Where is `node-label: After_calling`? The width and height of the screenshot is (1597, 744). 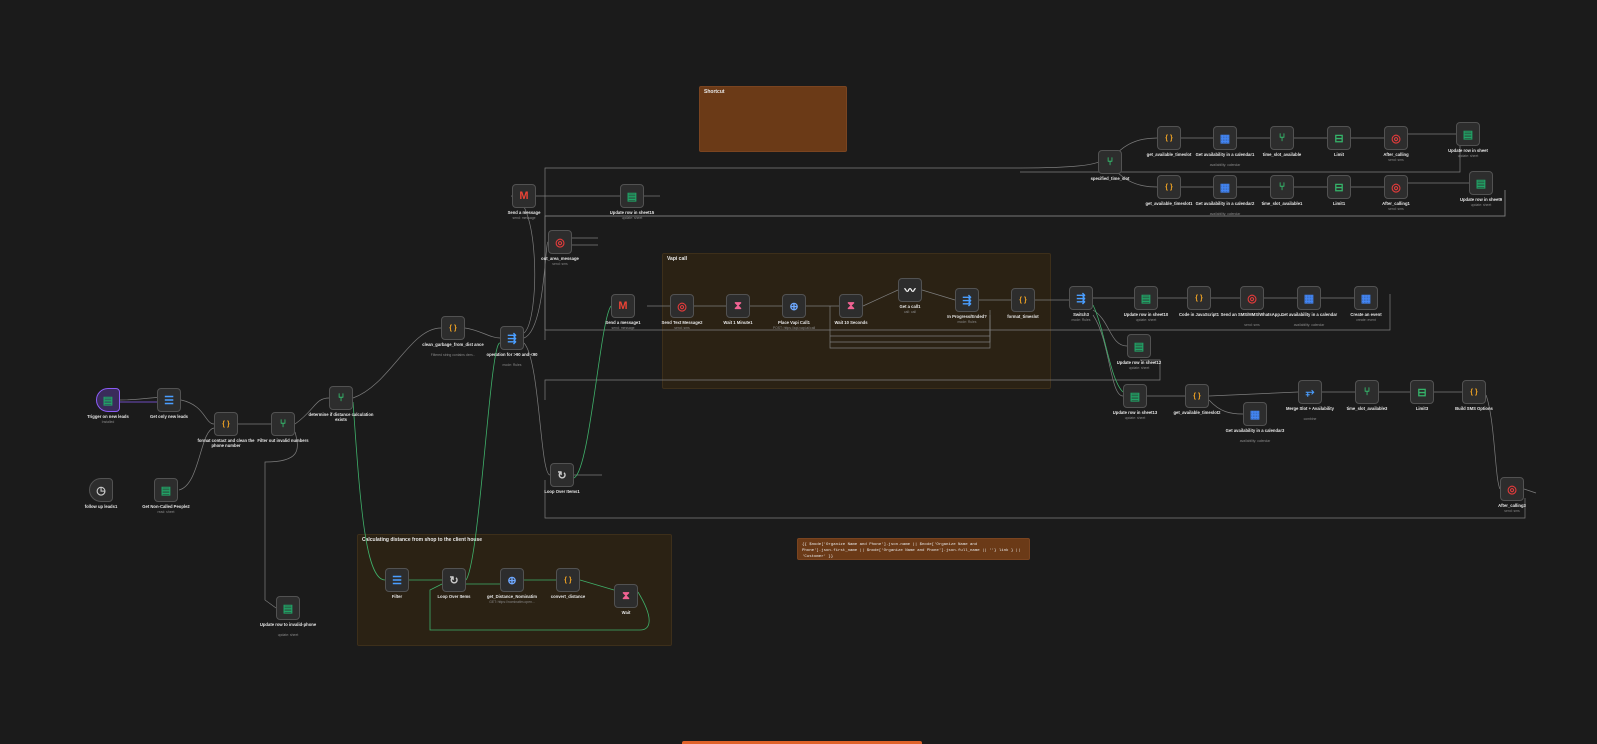
node-label: After_calling is located at coordinates (1396, 154).